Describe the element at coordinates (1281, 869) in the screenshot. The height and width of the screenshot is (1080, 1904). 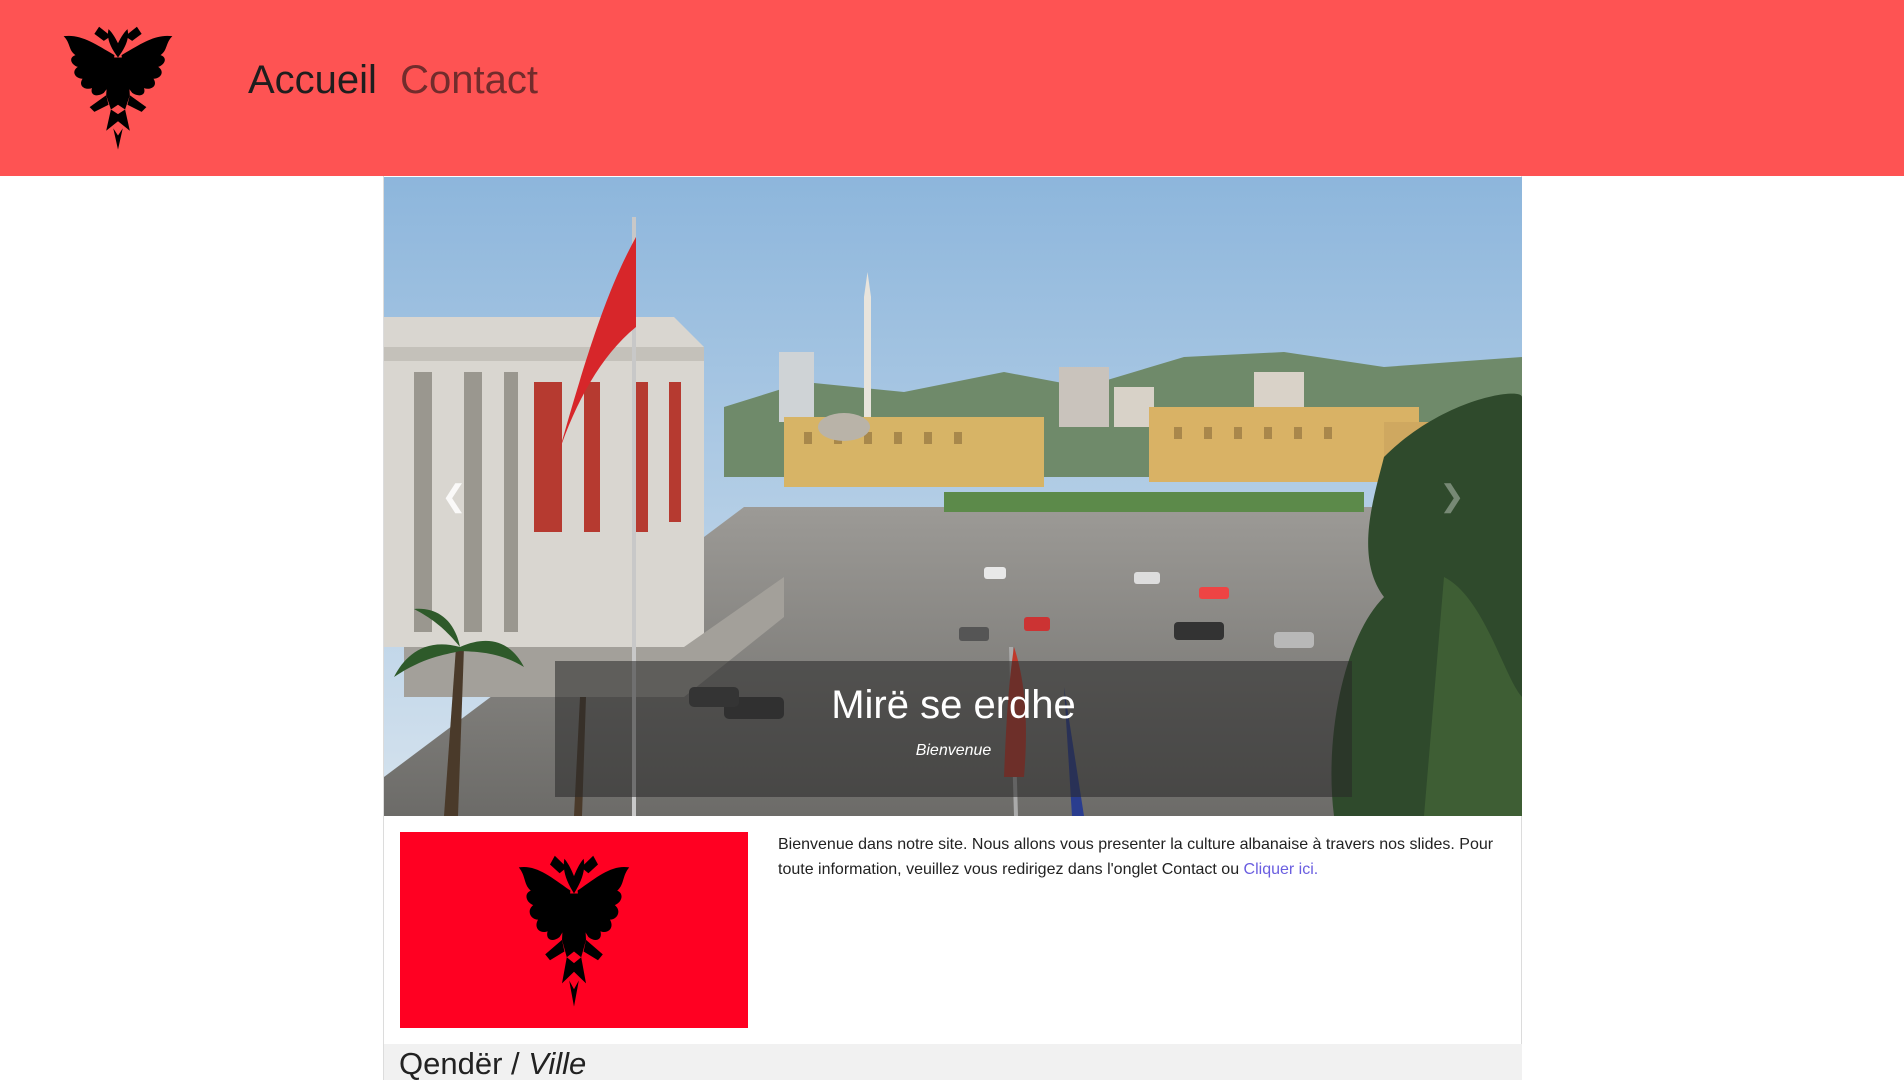
I see `click-here-link: Cliquer ici.` at that location.